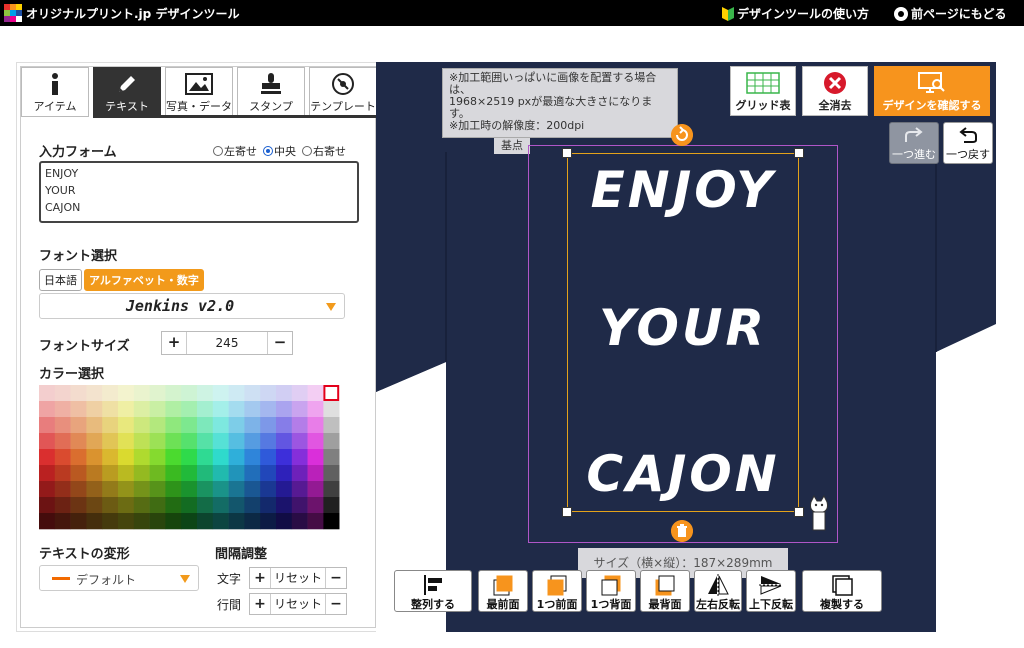  Describe the element at coordinates (914, 143) in the screenshot. I see `redo-button: 一つ進む` at that location.